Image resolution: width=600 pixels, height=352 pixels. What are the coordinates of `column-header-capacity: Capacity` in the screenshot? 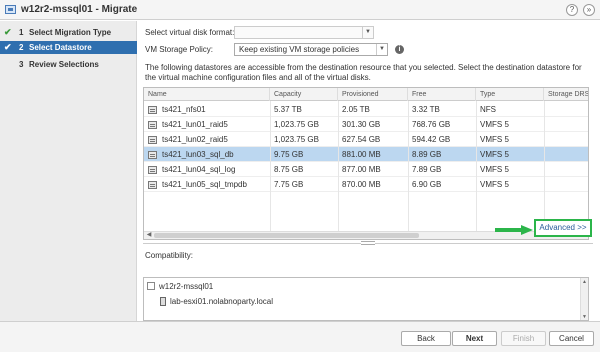 It's located at (304, 94).